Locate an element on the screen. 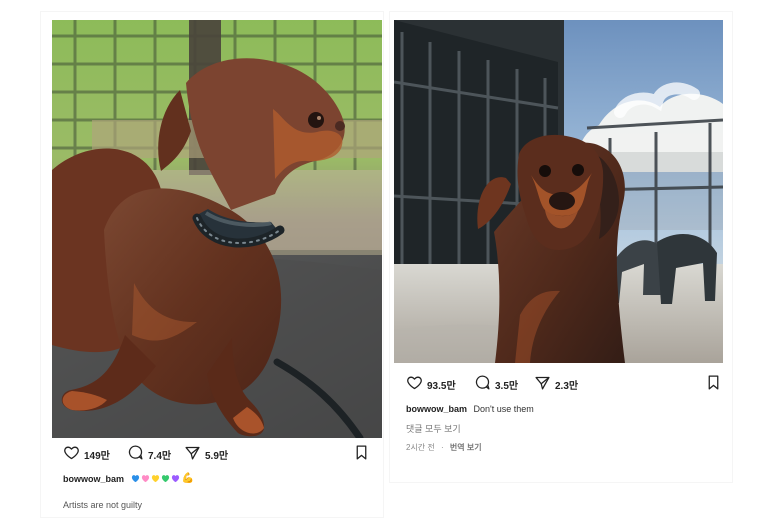 The height and width of the screenshot is (525, 773). comment-button: 7.4만 is located at coordinates (149, 454).